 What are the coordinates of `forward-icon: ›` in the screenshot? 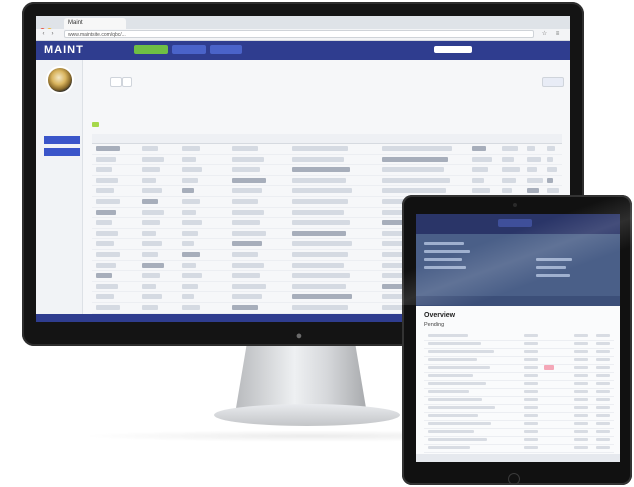 It's located at (52, 34).